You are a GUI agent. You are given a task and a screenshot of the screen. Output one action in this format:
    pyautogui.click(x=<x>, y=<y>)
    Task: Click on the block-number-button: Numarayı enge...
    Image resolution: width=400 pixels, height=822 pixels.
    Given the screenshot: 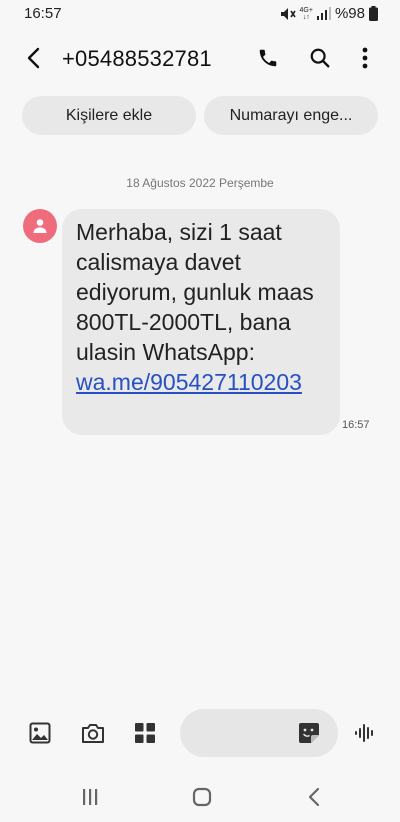 What is the action you would take?
    pyautogui.click(x=291, y=115)
    